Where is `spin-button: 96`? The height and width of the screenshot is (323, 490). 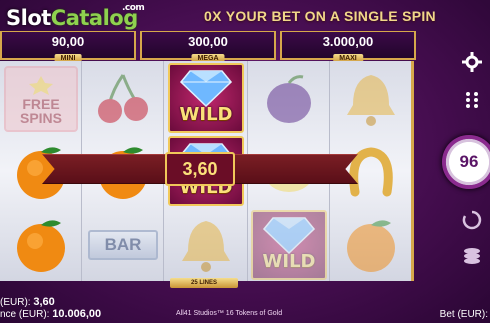
spin-button: 96 is located at coordinates (466, 162).